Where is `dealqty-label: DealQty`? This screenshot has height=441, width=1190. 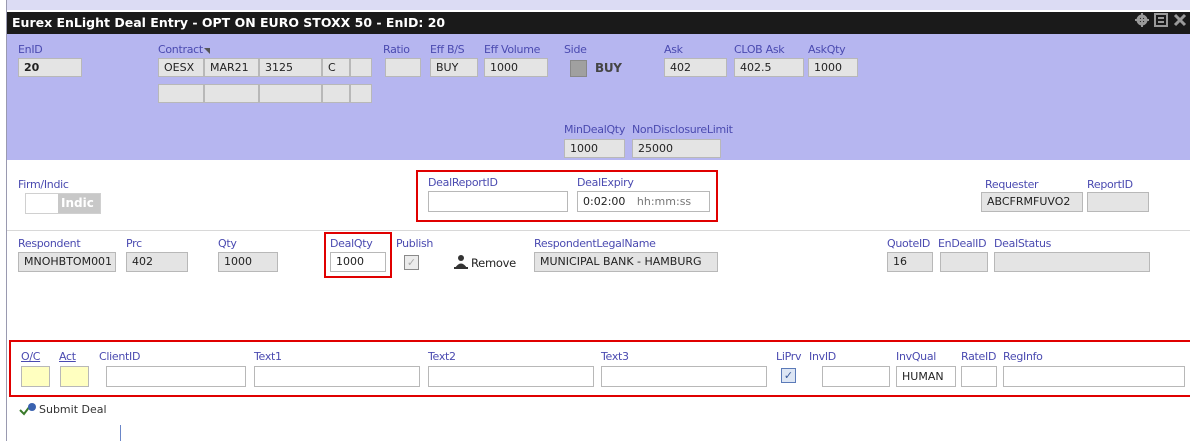 dealqty-label: DealQty is located at coordinates (351, 243).